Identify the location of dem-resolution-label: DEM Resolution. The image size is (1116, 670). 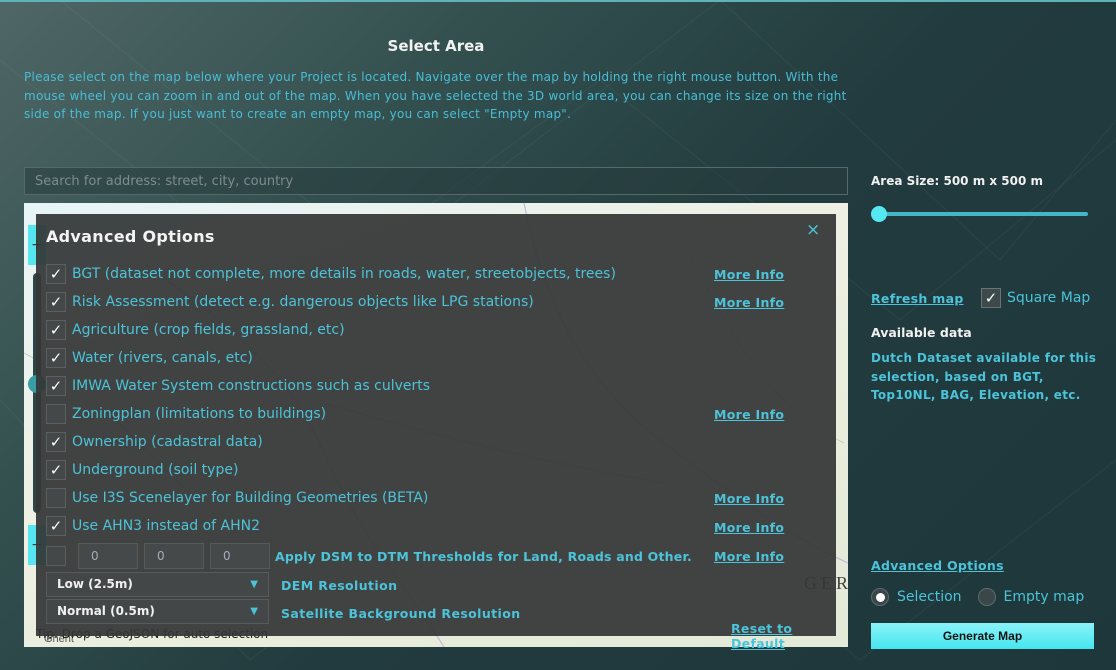
(339, 585).